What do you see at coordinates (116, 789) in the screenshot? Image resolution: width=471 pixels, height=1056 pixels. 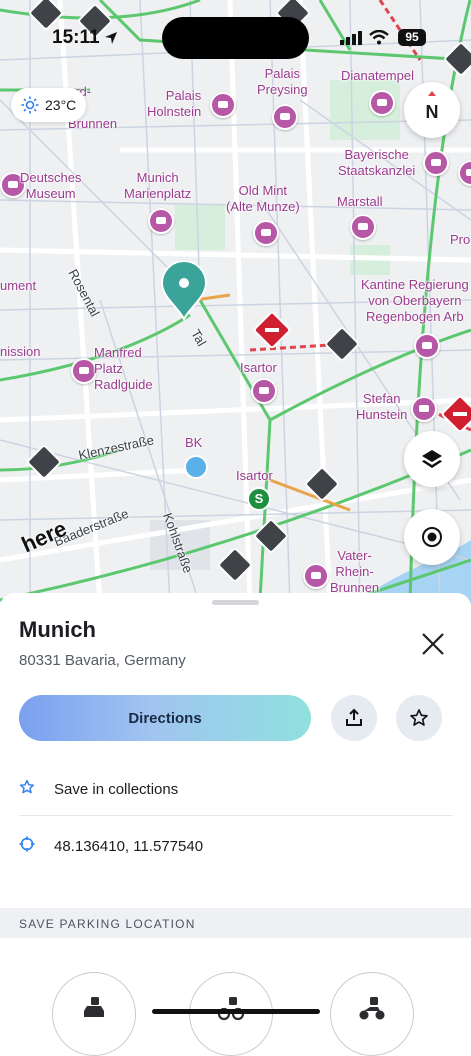 I see `save-in-collections-label: Save in collections` at bounding box center [116, 789].